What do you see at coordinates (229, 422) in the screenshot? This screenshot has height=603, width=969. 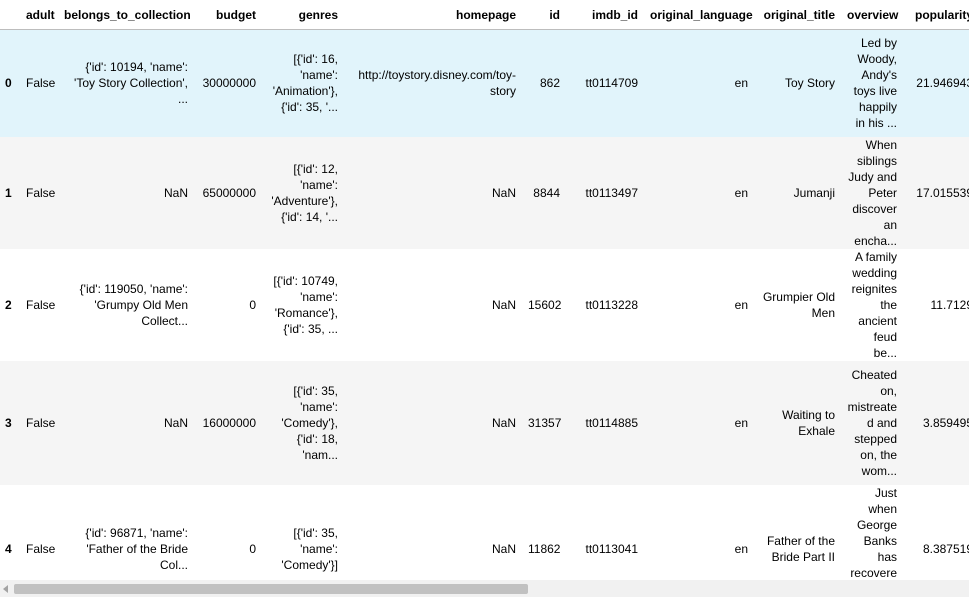 I see `cell-budget: 16000000` at bounding box center [229, 422].